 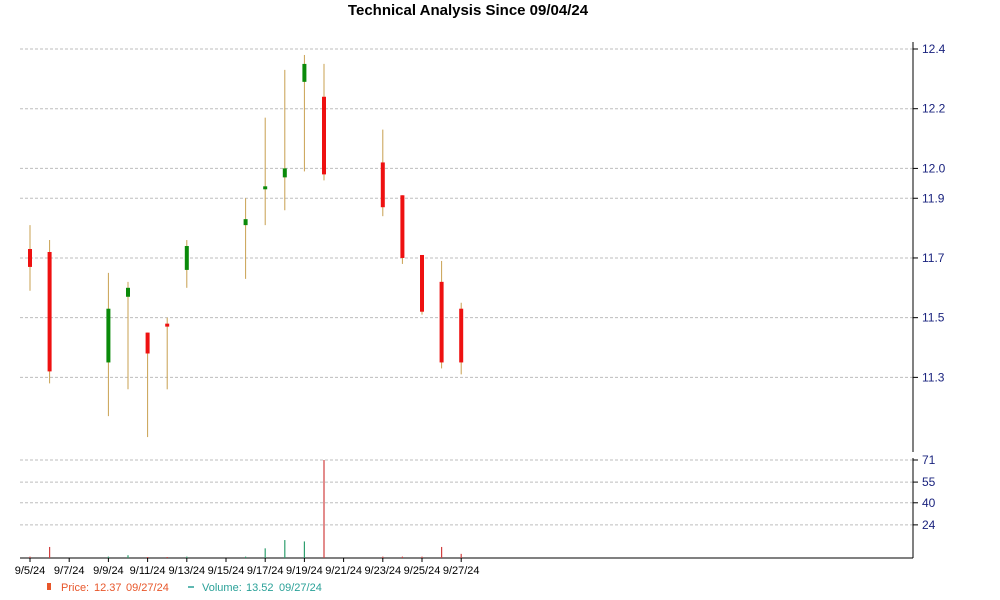 I want to click on date-tick-label: 9/21/24, so click(x=343, y=571).